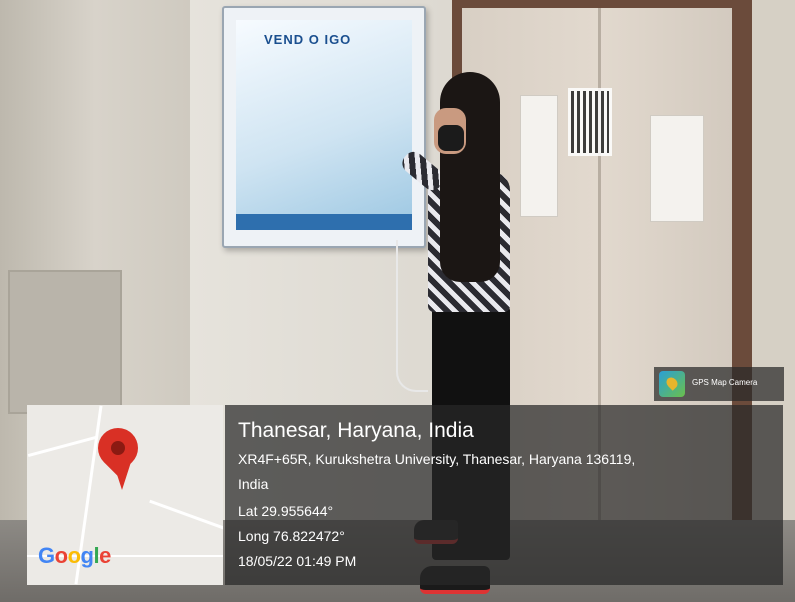  I want to click on gps-camera-badge: GPS Map Camera, so click(719, 384).